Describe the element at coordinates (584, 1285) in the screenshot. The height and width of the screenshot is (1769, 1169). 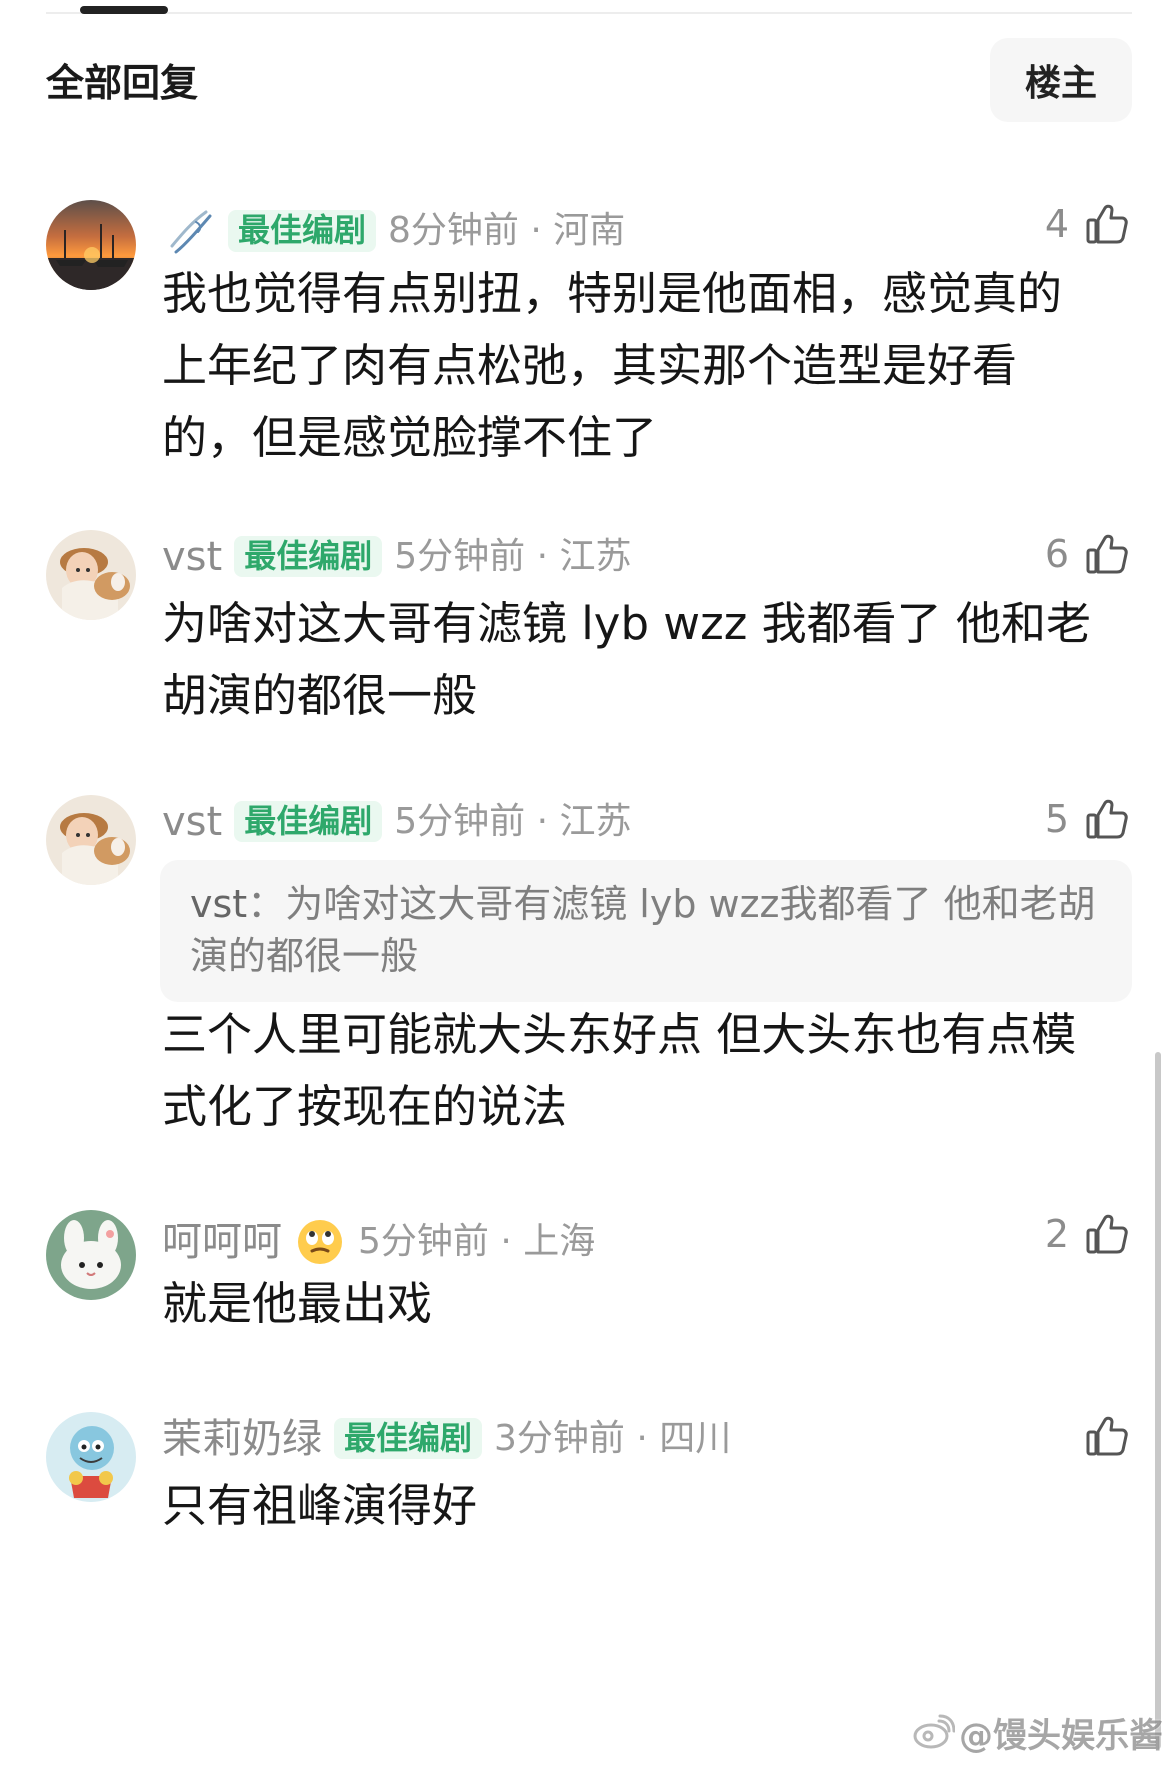
I see `comment-item: 呵呵呵 5分钟前 · 上海 2 就是他最出戏` at that location.